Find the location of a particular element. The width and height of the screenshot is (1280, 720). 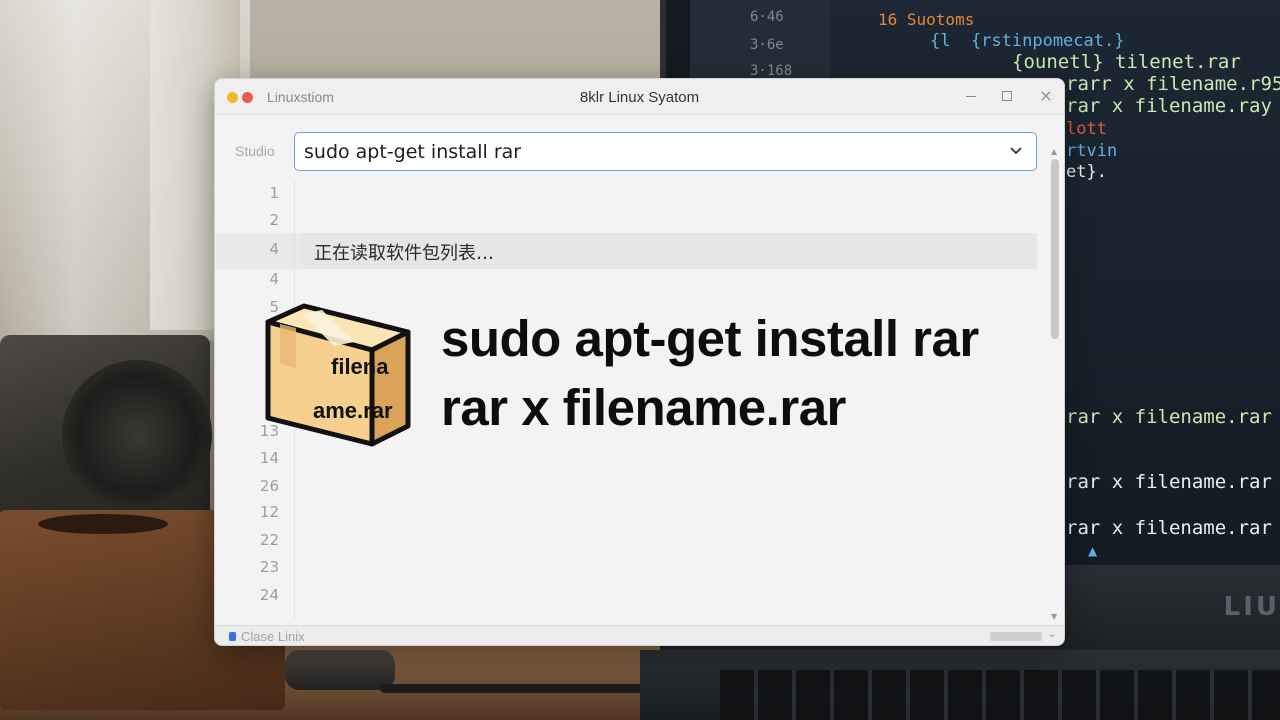

background-laptop-brand: LIU is located at coordinates (1251, 607).